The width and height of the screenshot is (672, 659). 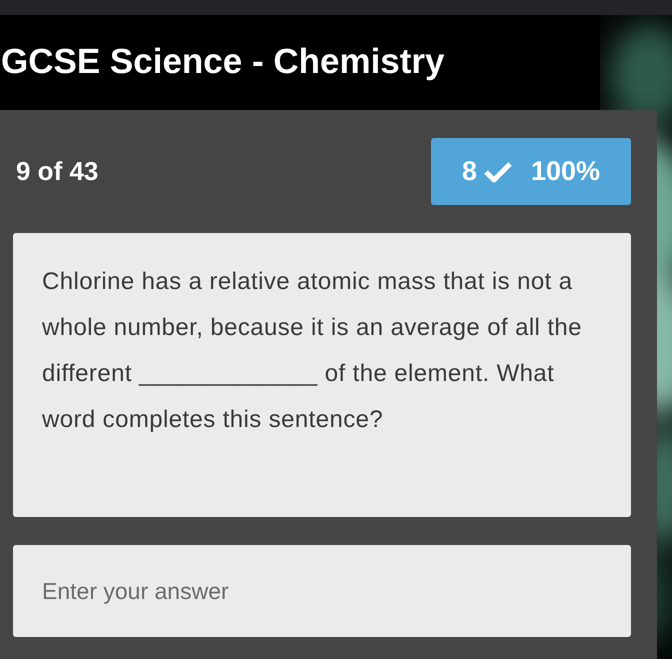 What do you see at coordinates (56, 171) in the screenshot?
I see `question-counter: 9 of 43` at bounding box center [56, 171].